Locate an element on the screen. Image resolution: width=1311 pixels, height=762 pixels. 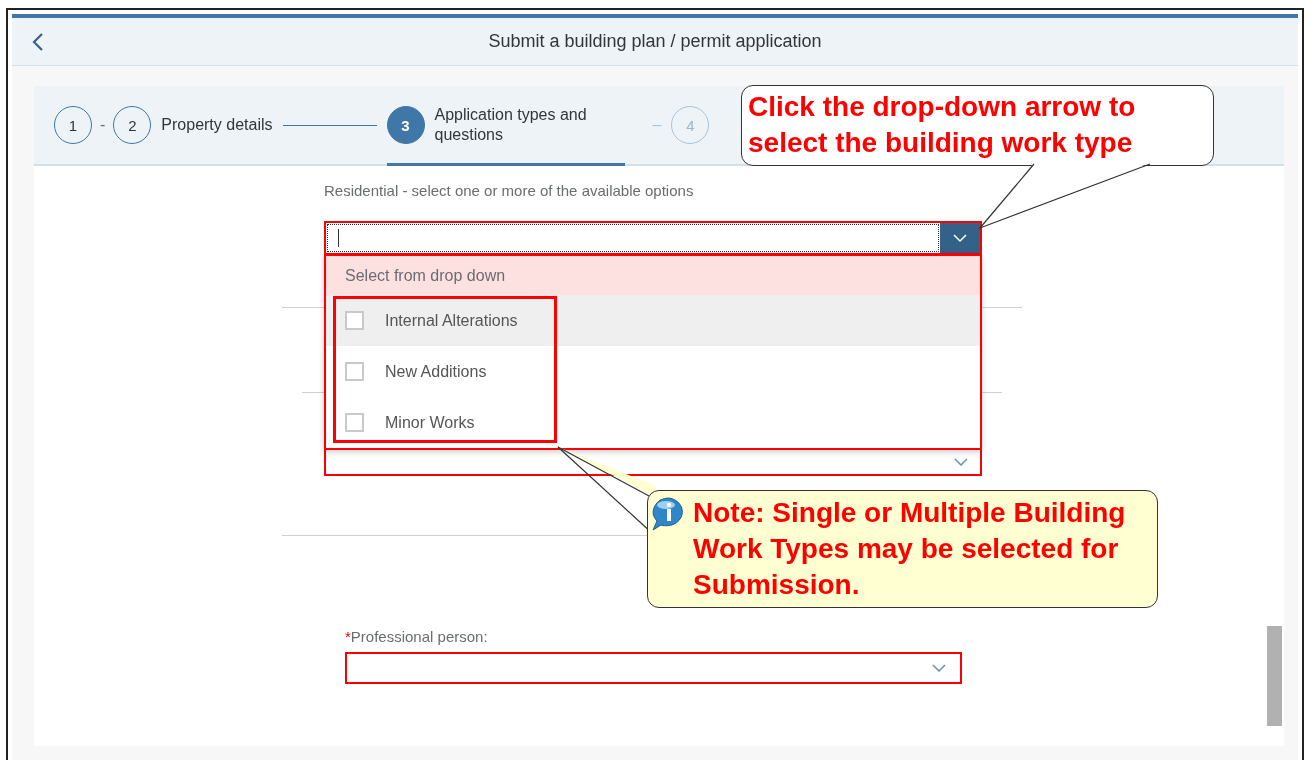
page-title: Submit a building plan / permit application is located at coordinates (655, 41).